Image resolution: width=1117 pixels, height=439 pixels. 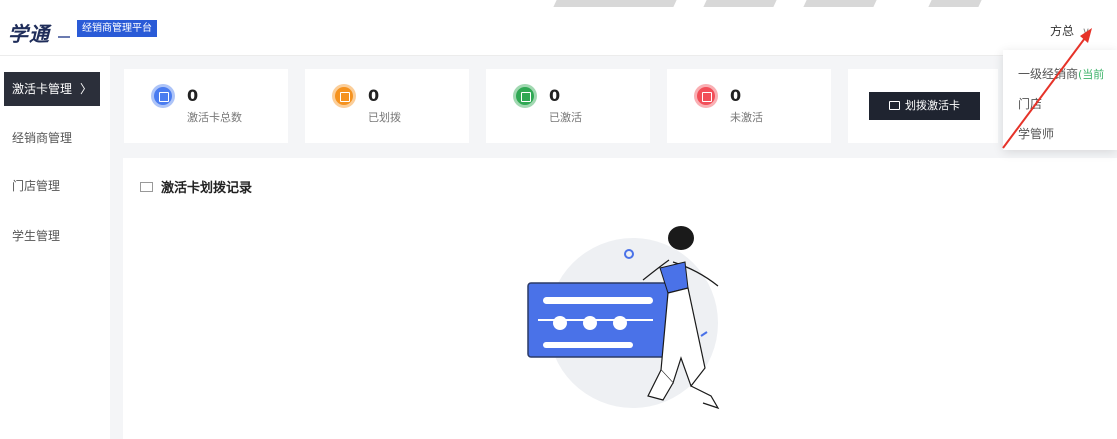 I want to click on sidebar-item-dealers: 经销商管理, so click(x=52, y=138).